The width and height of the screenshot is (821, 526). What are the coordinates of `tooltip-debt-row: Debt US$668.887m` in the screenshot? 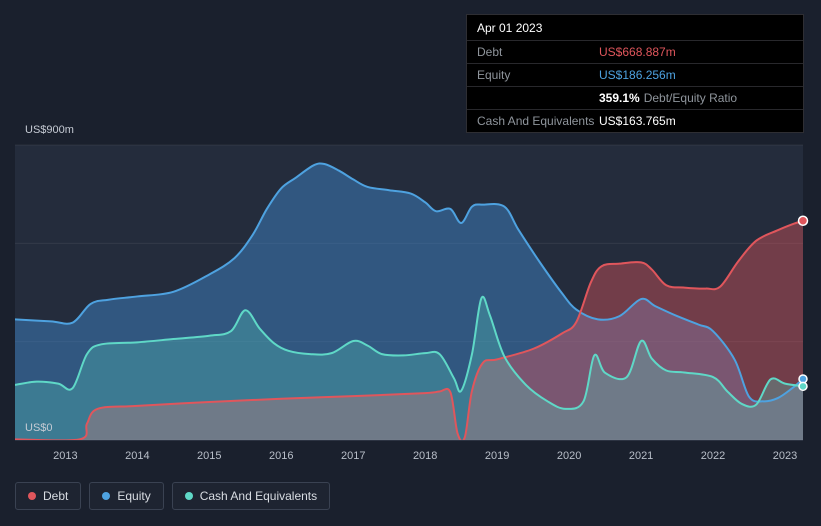 It's located at (635, 51).